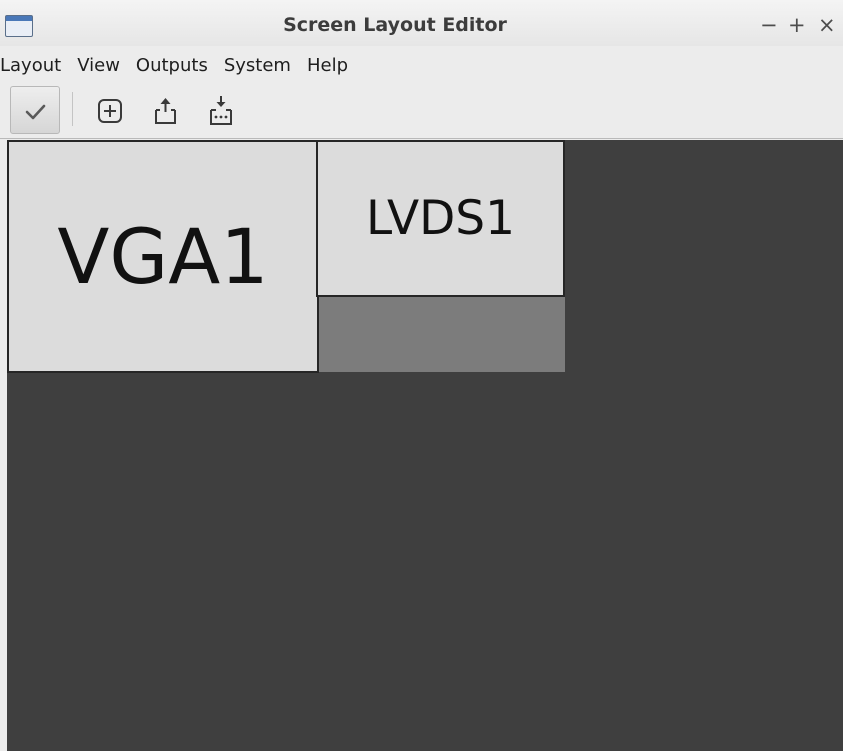  What do you see at coordinates (769, 25) in the screenshot?
I see `minimize-button: −` at bounding box center [769, 25].